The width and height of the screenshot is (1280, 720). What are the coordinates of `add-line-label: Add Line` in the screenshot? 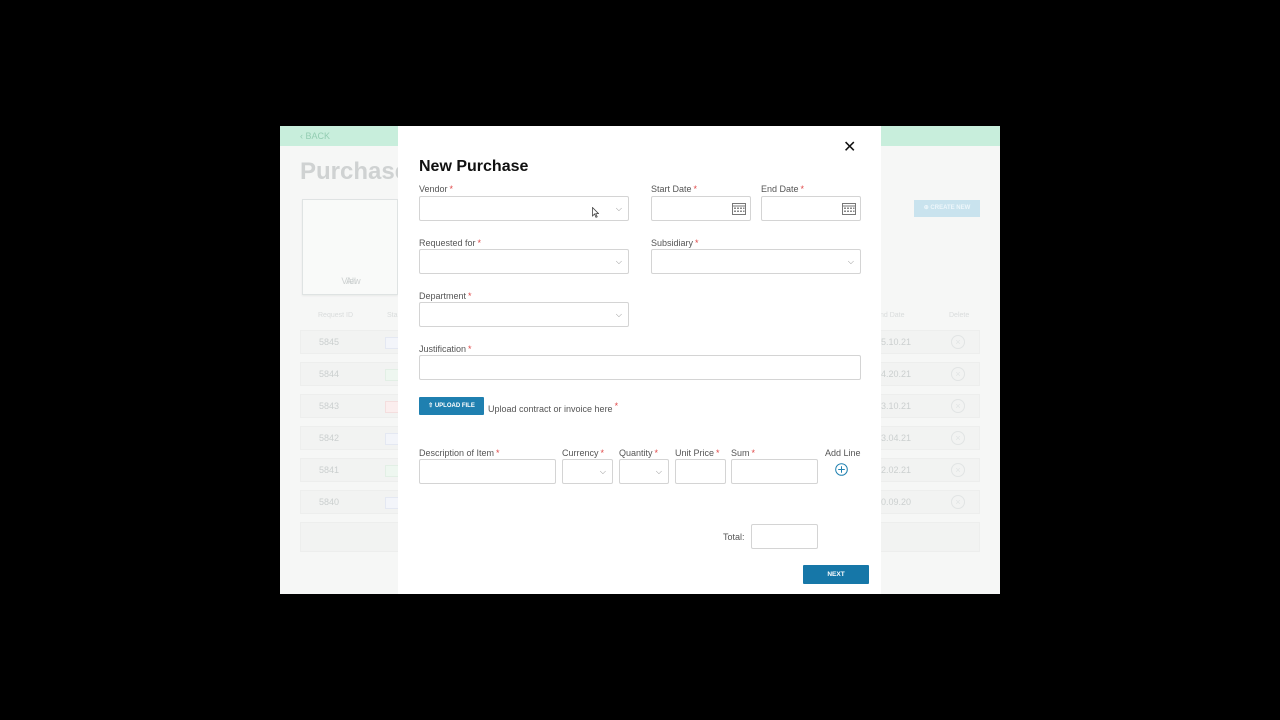 It's located at (843, 453).